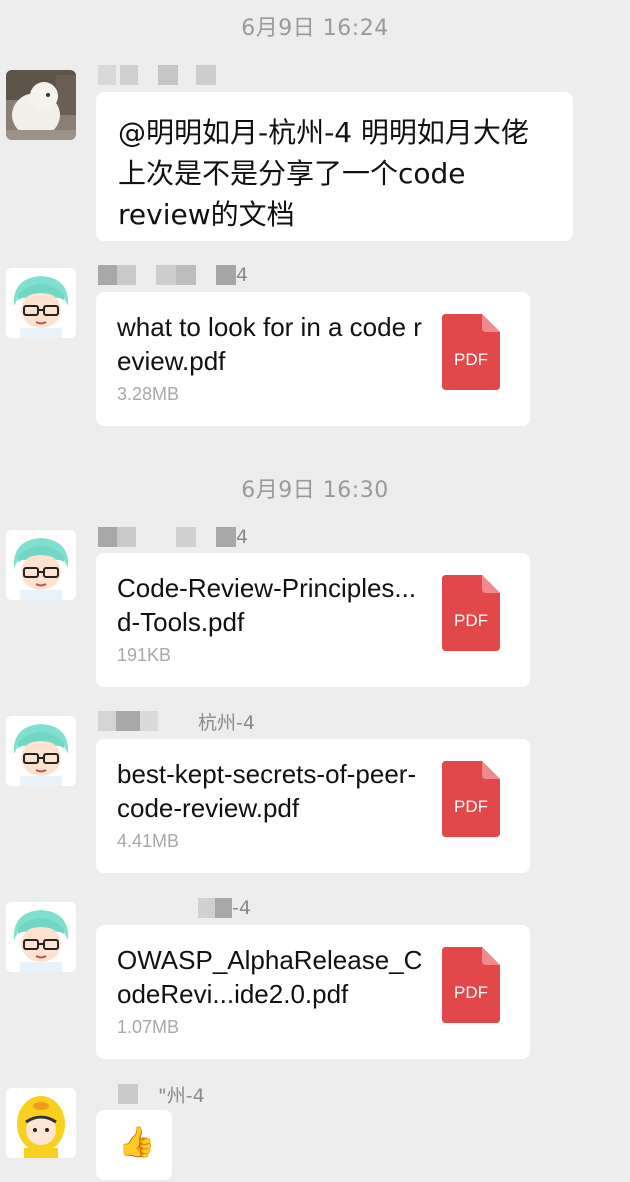 The width and height of the screenshot is (630, 1182). What do you see at coordinates (226, 722) in the screenshot?
I see `sender-name-suffix: 杭州-4` at bounding box center [226, 722].